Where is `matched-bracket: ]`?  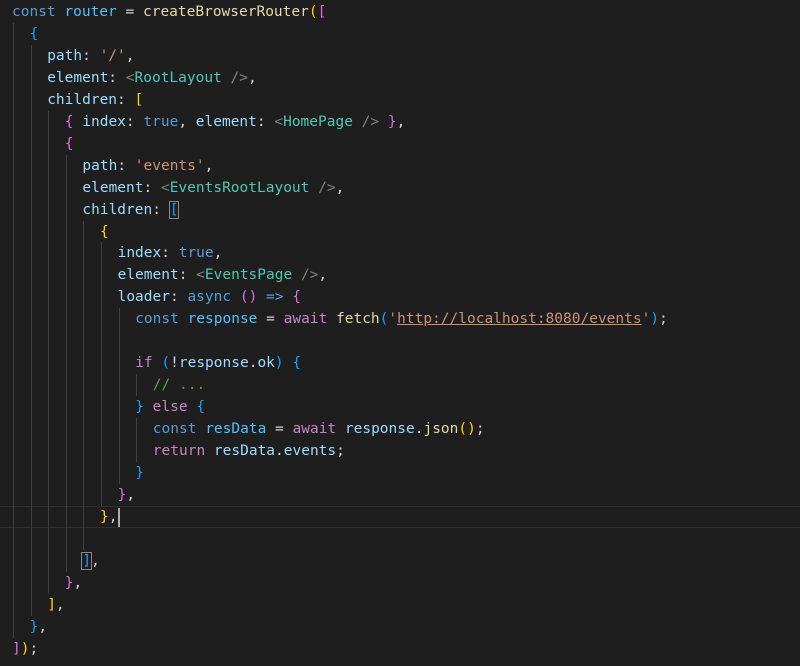
matched-bracket: ] is located at coordinates (87, 560).